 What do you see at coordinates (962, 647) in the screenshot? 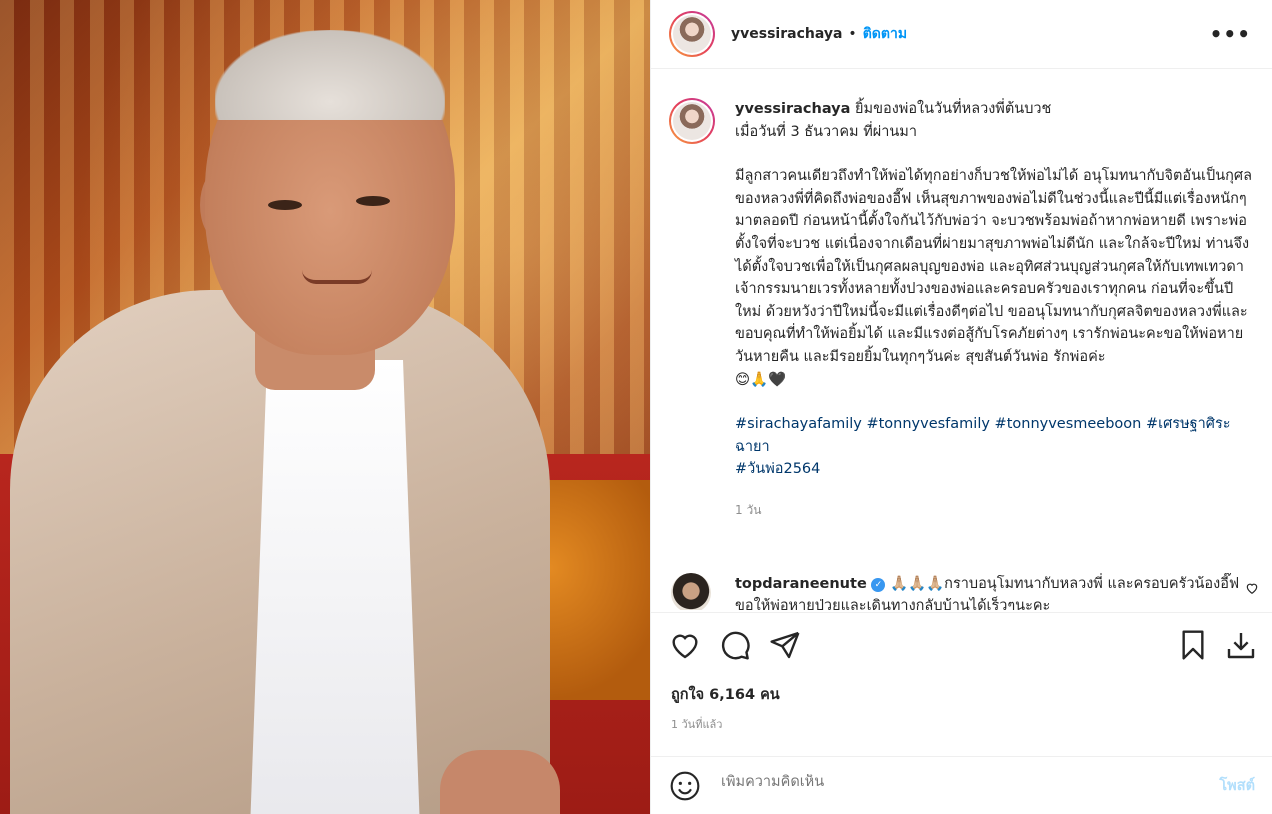
I see `action-icons` at bounding box center [962, 647].